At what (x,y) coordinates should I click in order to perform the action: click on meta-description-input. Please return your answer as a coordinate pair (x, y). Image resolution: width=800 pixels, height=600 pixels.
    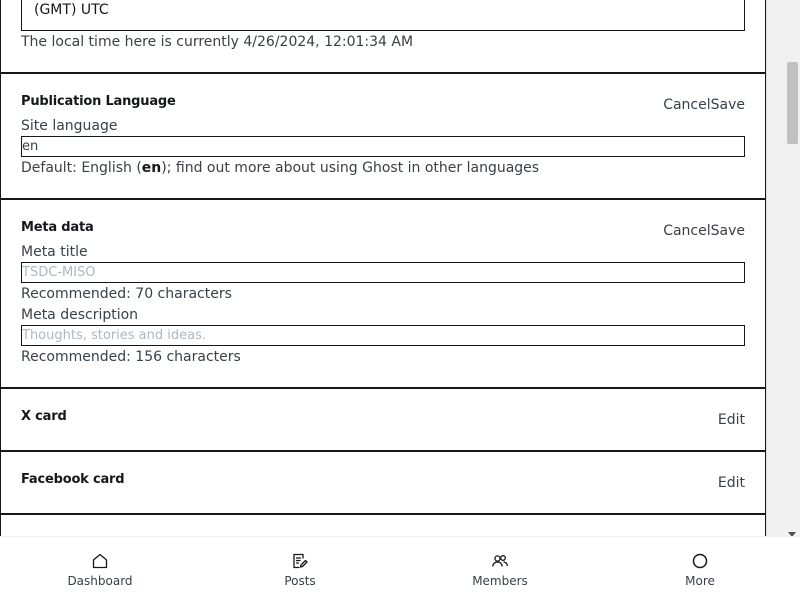
    Looking at the image, I should click on (383, 335).